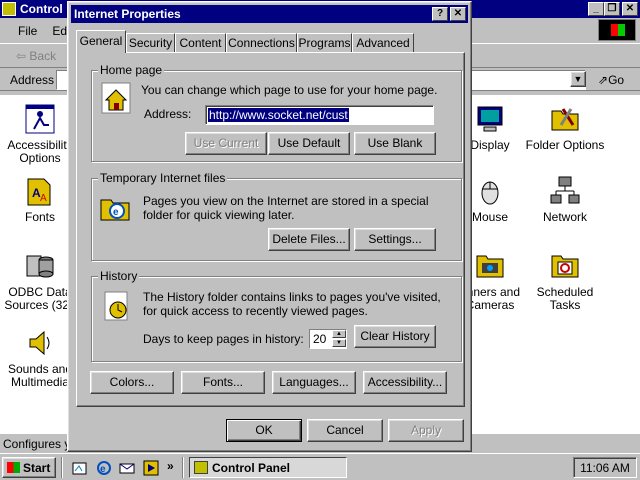 Image resolution: width=640 pixels, height=480 pixels. What do you see at coordinates (163, 178) in the screenshot?
I see `temp-files-group-label: Temporary Internet files` at bounding box center [163, 178].